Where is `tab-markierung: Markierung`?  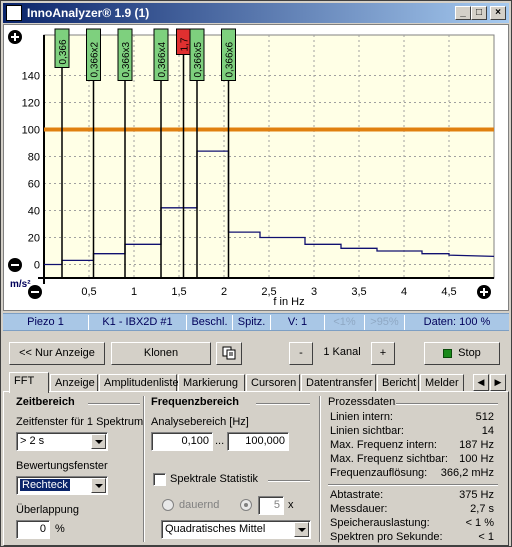 tab-markierung: Markierung is located at coordinates (211, 383).